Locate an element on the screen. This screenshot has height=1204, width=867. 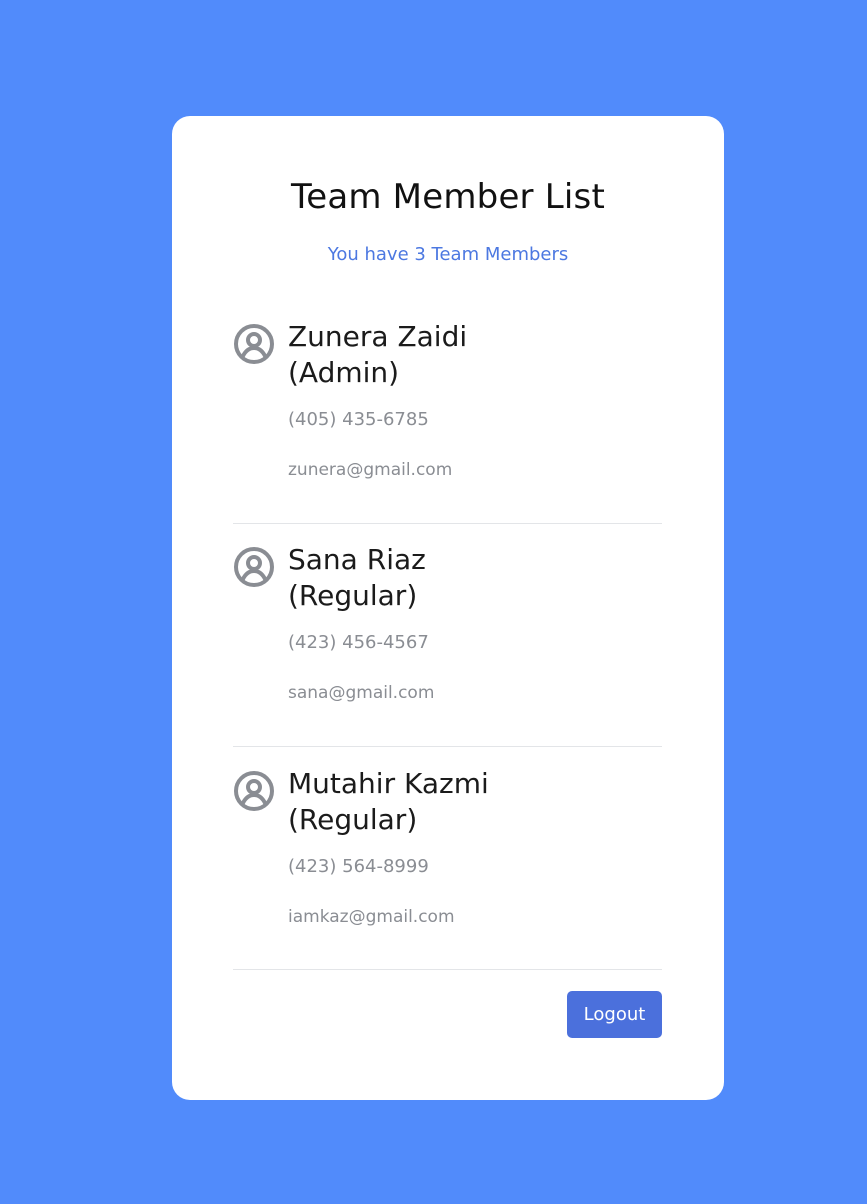
member-phone: (423) 456-4567 is located at coordinates (358, 642).